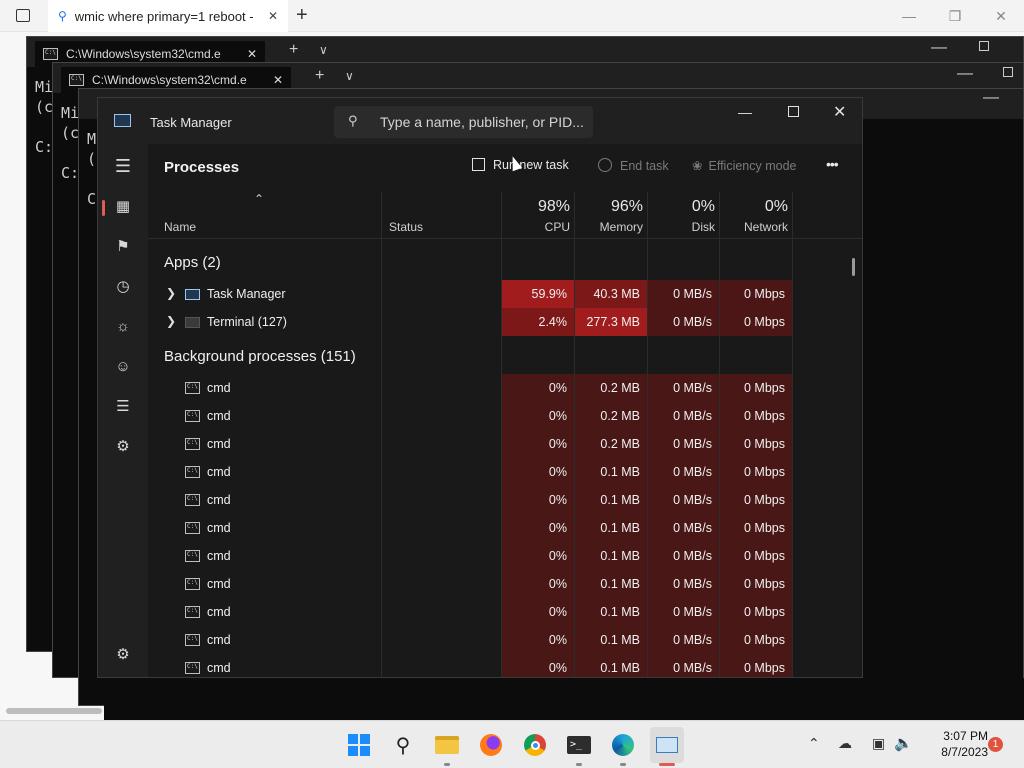 The image size is (1024, 768). I want to click on terminal-app-icon, so click(192, 322).